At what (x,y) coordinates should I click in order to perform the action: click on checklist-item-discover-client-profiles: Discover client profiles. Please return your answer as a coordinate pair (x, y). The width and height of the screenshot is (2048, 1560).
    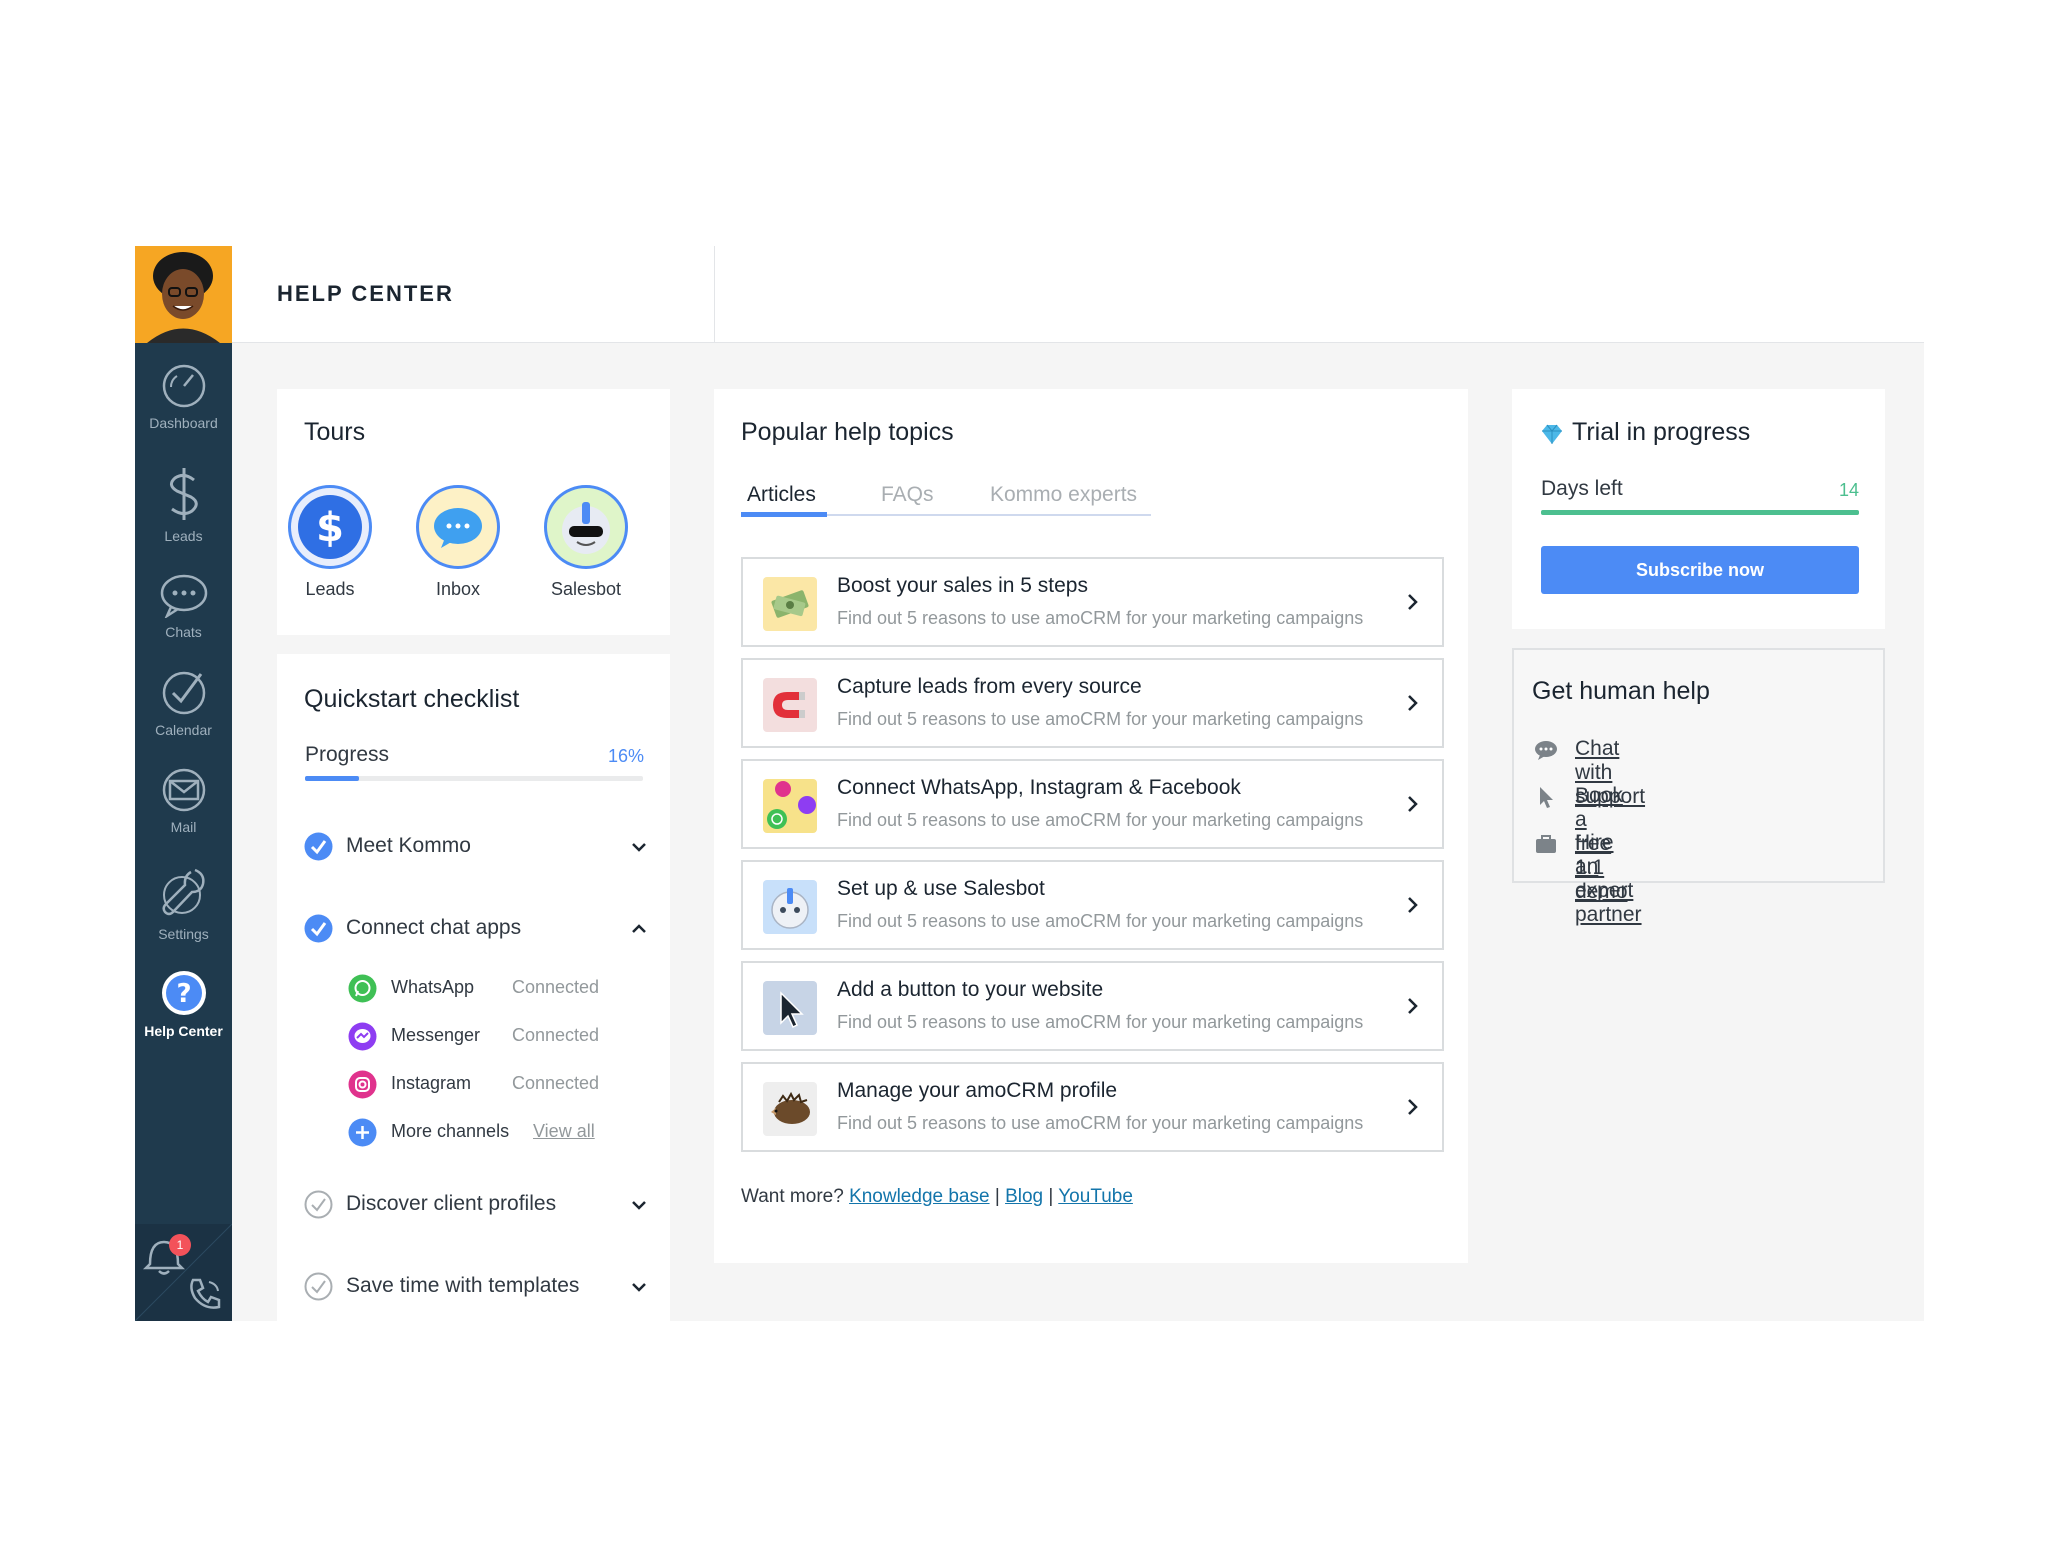
    Looking at the image, I should click on (476, 1205).